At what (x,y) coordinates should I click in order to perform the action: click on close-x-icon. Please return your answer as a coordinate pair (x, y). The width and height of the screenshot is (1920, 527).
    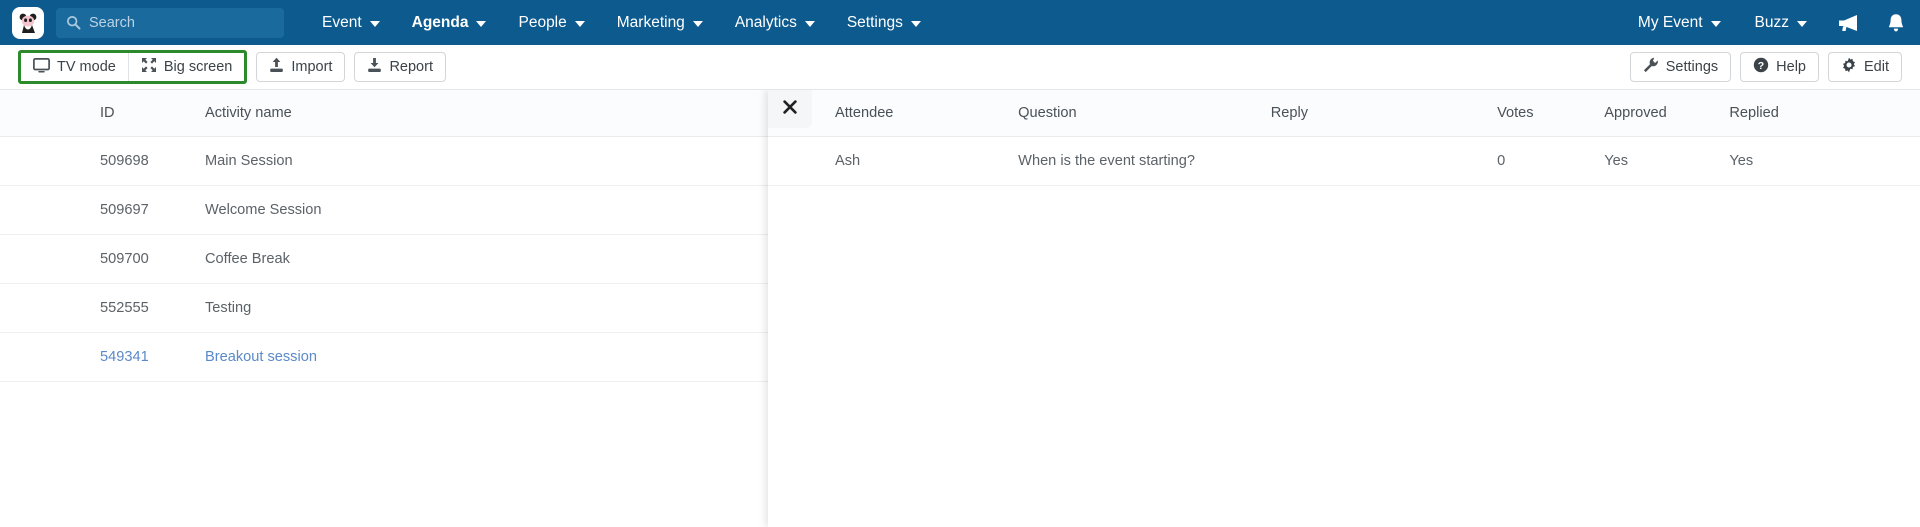
    Looking at the image, I should click on (790, 109).